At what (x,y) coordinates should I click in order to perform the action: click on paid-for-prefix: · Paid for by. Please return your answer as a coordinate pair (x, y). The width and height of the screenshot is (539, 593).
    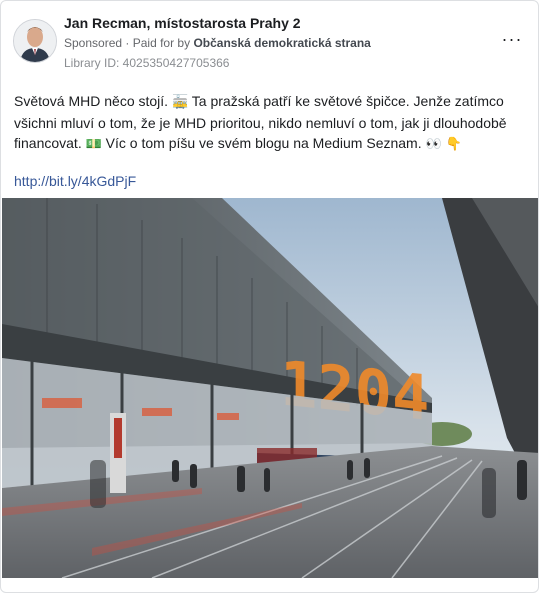
    Looking at the image, I should click on (158, 43).